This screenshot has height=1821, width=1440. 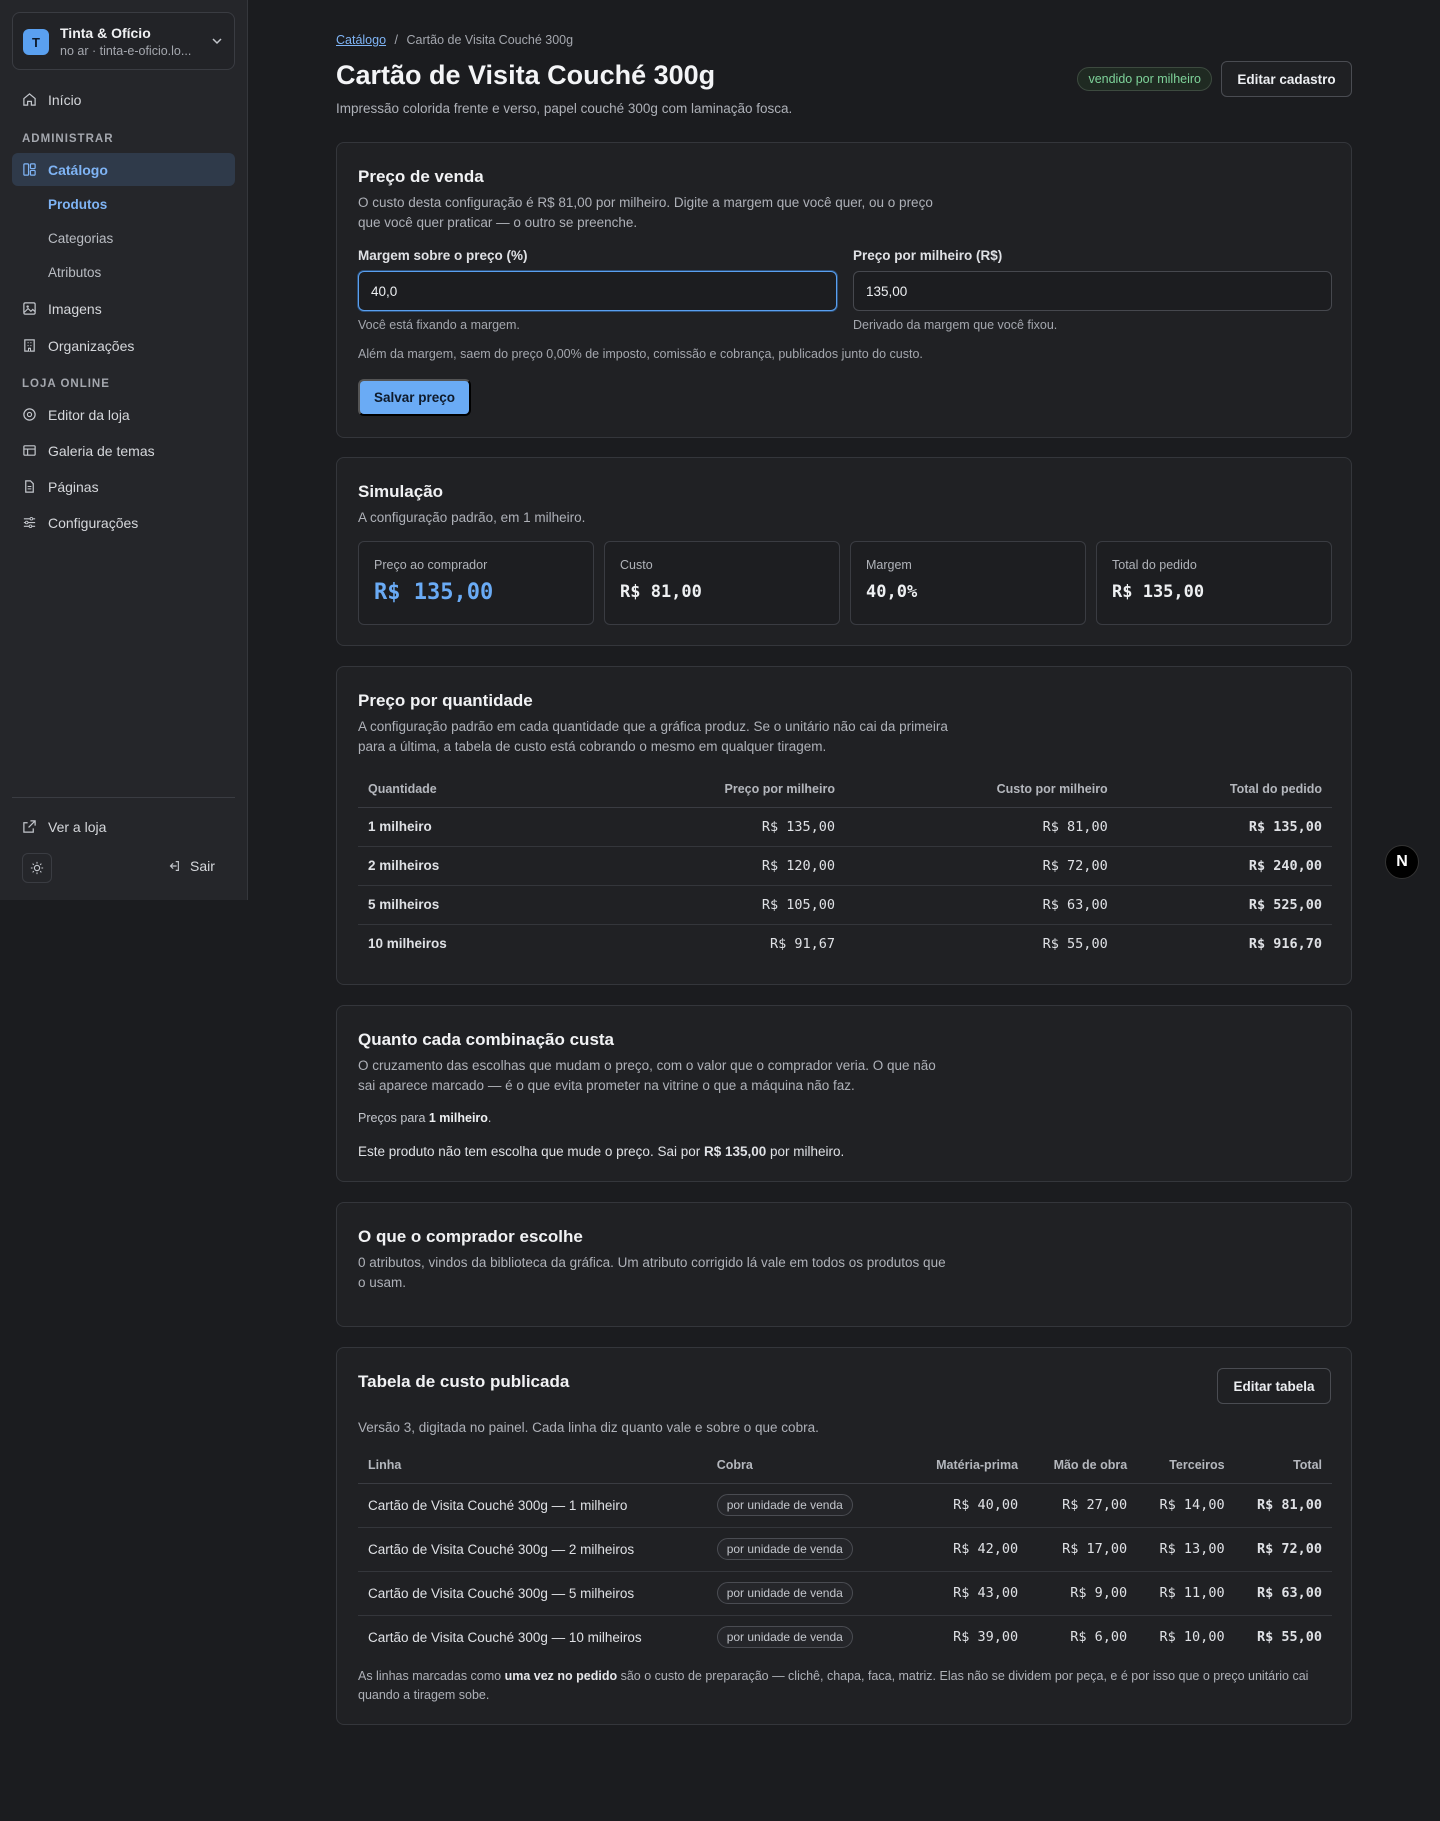 I want to click on sidebar-item-inicio: Início, so click(x=123, y=99).